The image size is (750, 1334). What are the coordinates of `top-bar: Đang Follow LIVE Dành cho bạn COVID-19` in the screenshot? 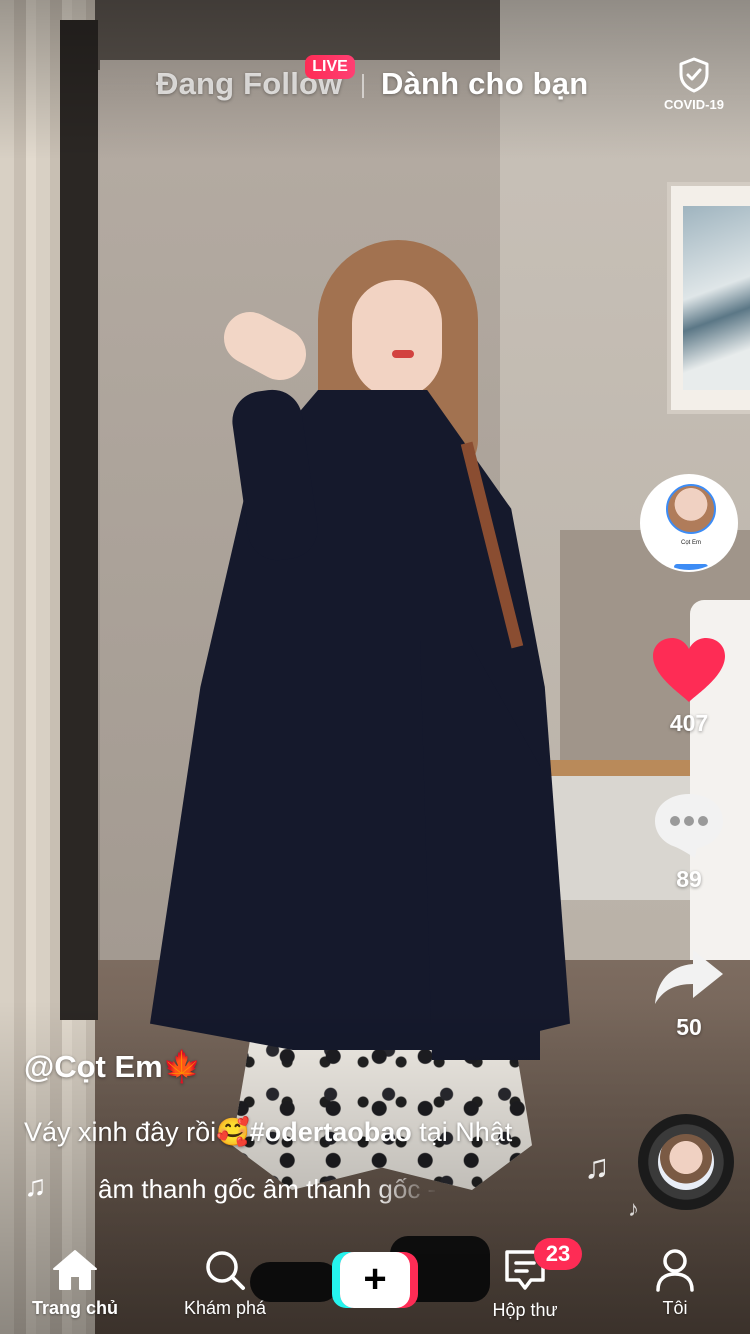 It's located at (375, 65).